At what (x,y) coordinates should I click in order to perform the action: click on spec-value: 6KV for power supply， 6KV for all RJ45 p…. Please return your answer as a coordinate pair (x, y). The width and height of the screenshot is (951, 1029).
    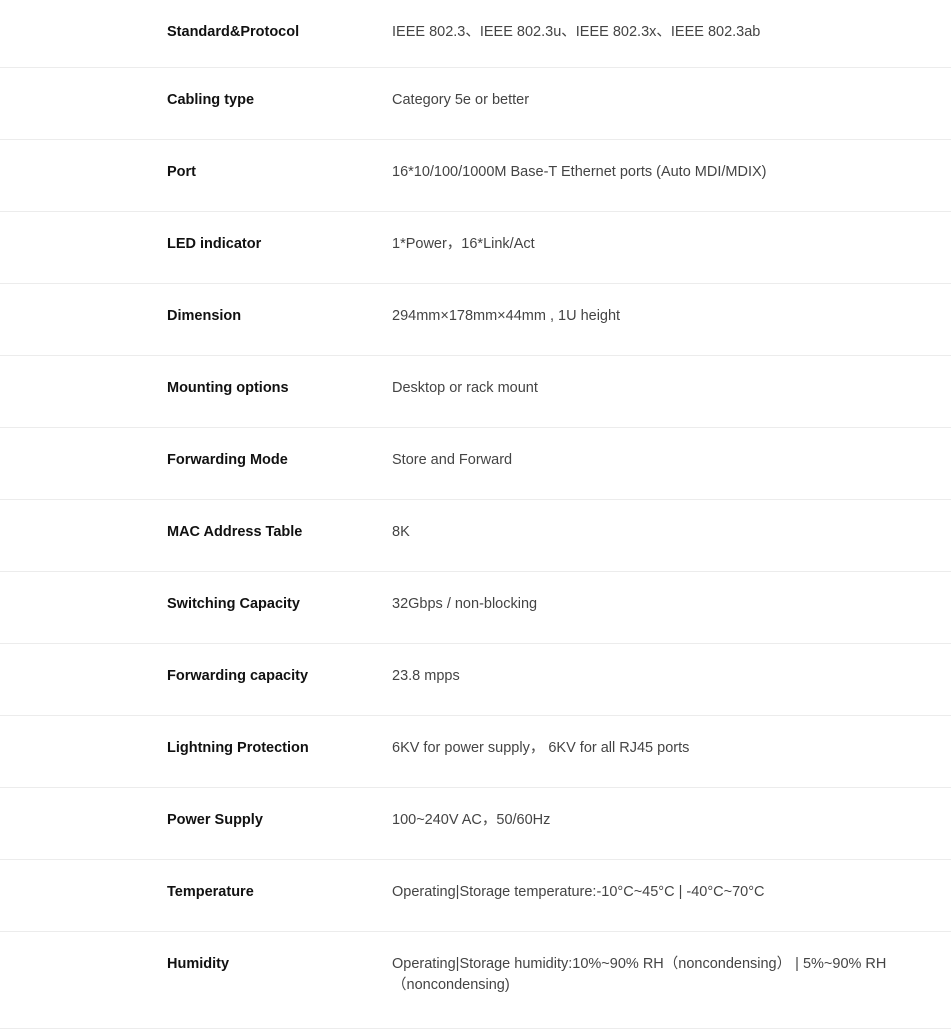
    Looking at the image, I should click on (541, 748).